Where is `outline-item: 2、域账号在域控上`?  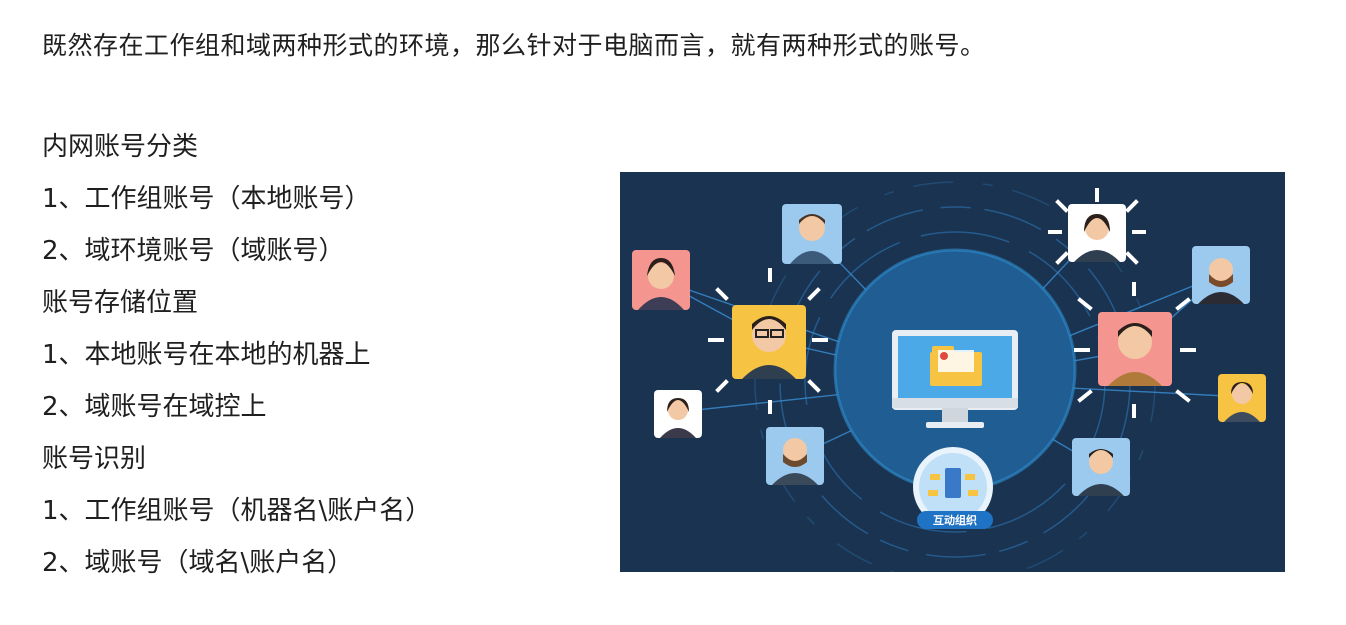
outline-item: 2、域账号在域控上 is located at coordinates (154, 407).